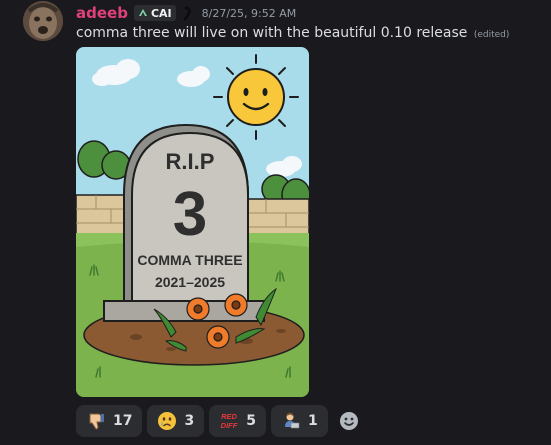 This screenshot has width=551, height=445. I want to click on red-diff-icon: RED DIFF, so click(229, 421).